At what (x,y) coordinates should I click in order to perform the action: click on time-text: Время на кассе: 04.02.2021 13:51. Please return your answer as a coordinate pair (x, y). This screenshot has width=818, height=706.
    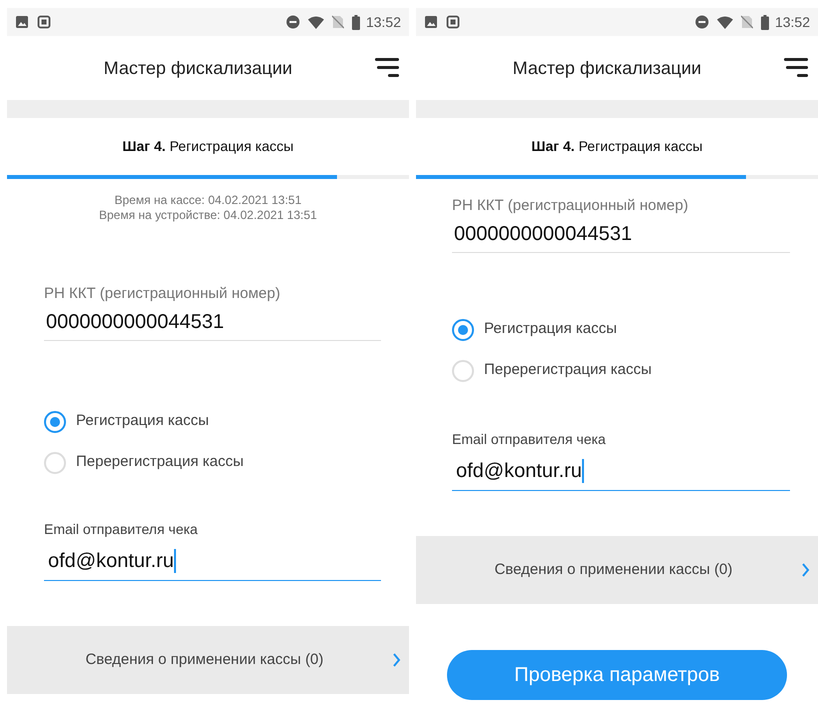
    Looking at the image, I should click on (208, 200).